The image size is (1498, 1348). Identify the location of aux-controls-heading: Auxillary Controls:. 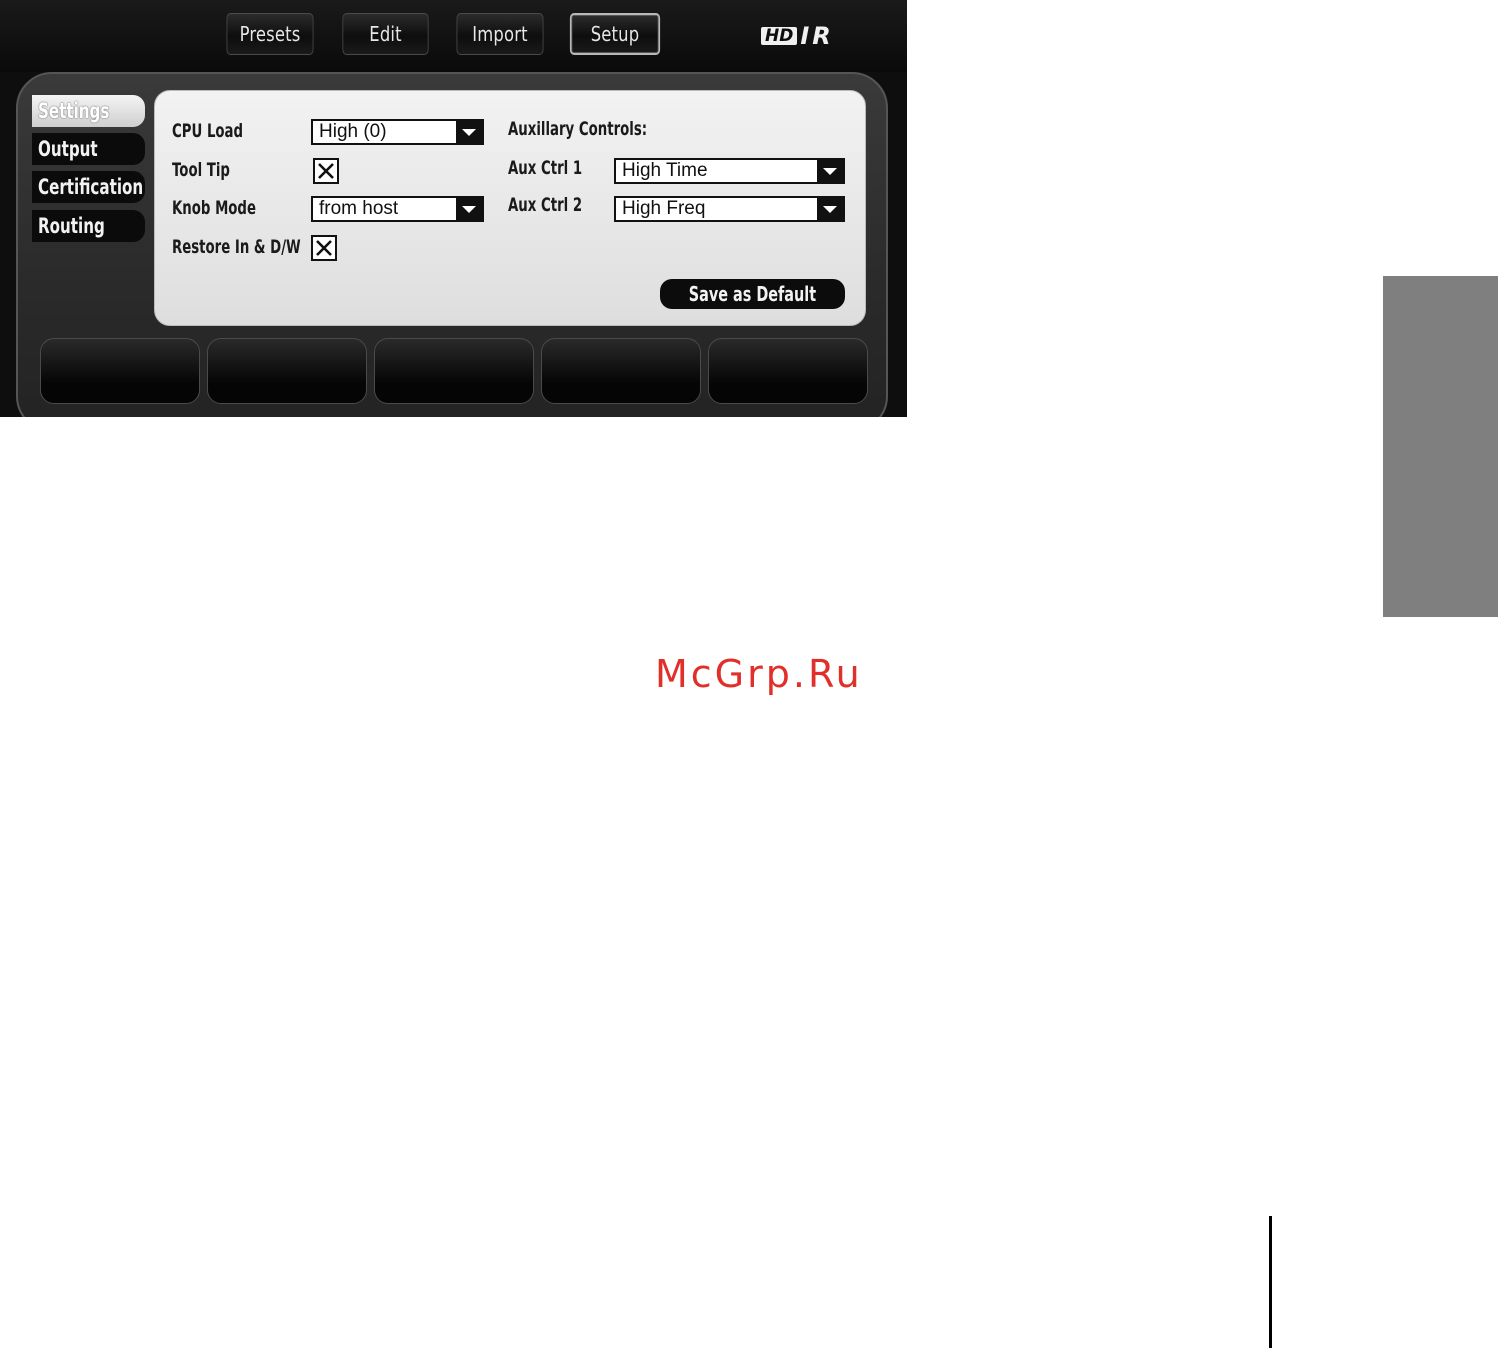
(578, 129).